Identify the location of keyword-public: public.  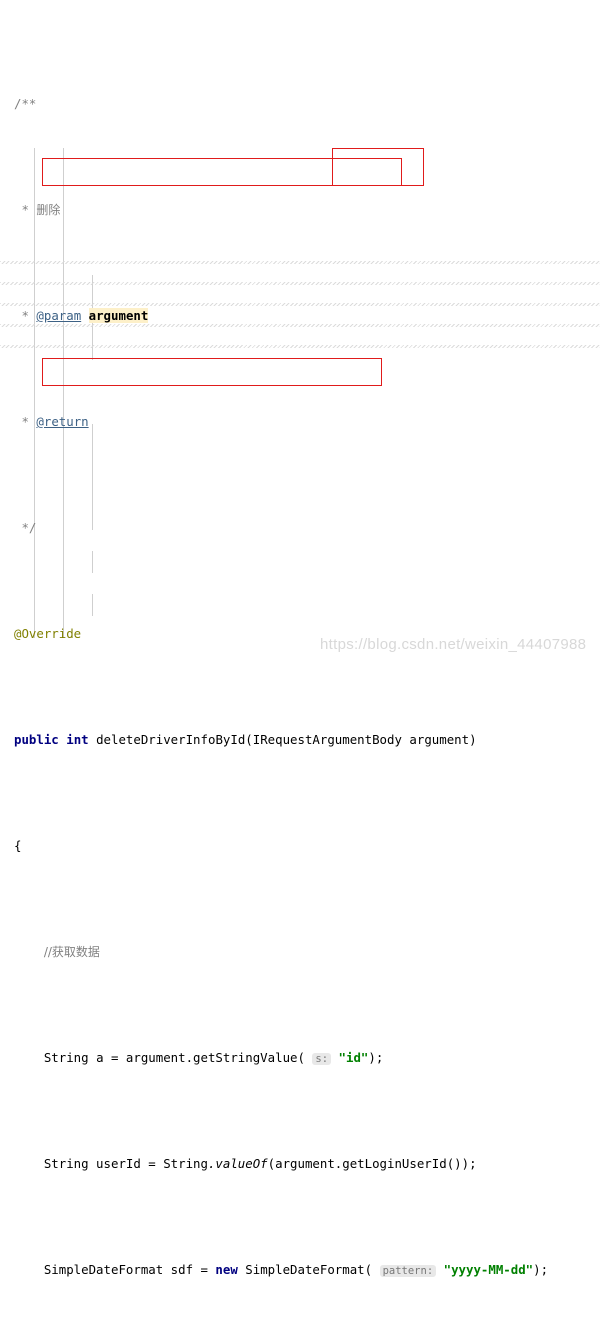
(36, 739).